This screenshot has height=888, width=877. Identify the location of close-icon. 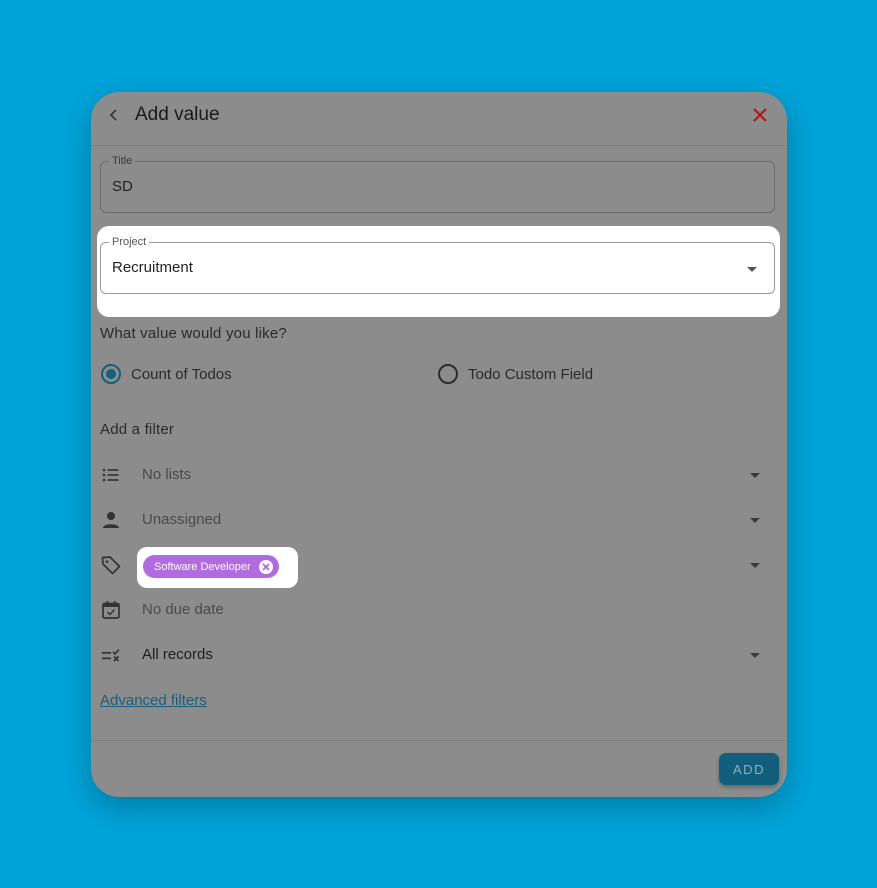
(760, 115).